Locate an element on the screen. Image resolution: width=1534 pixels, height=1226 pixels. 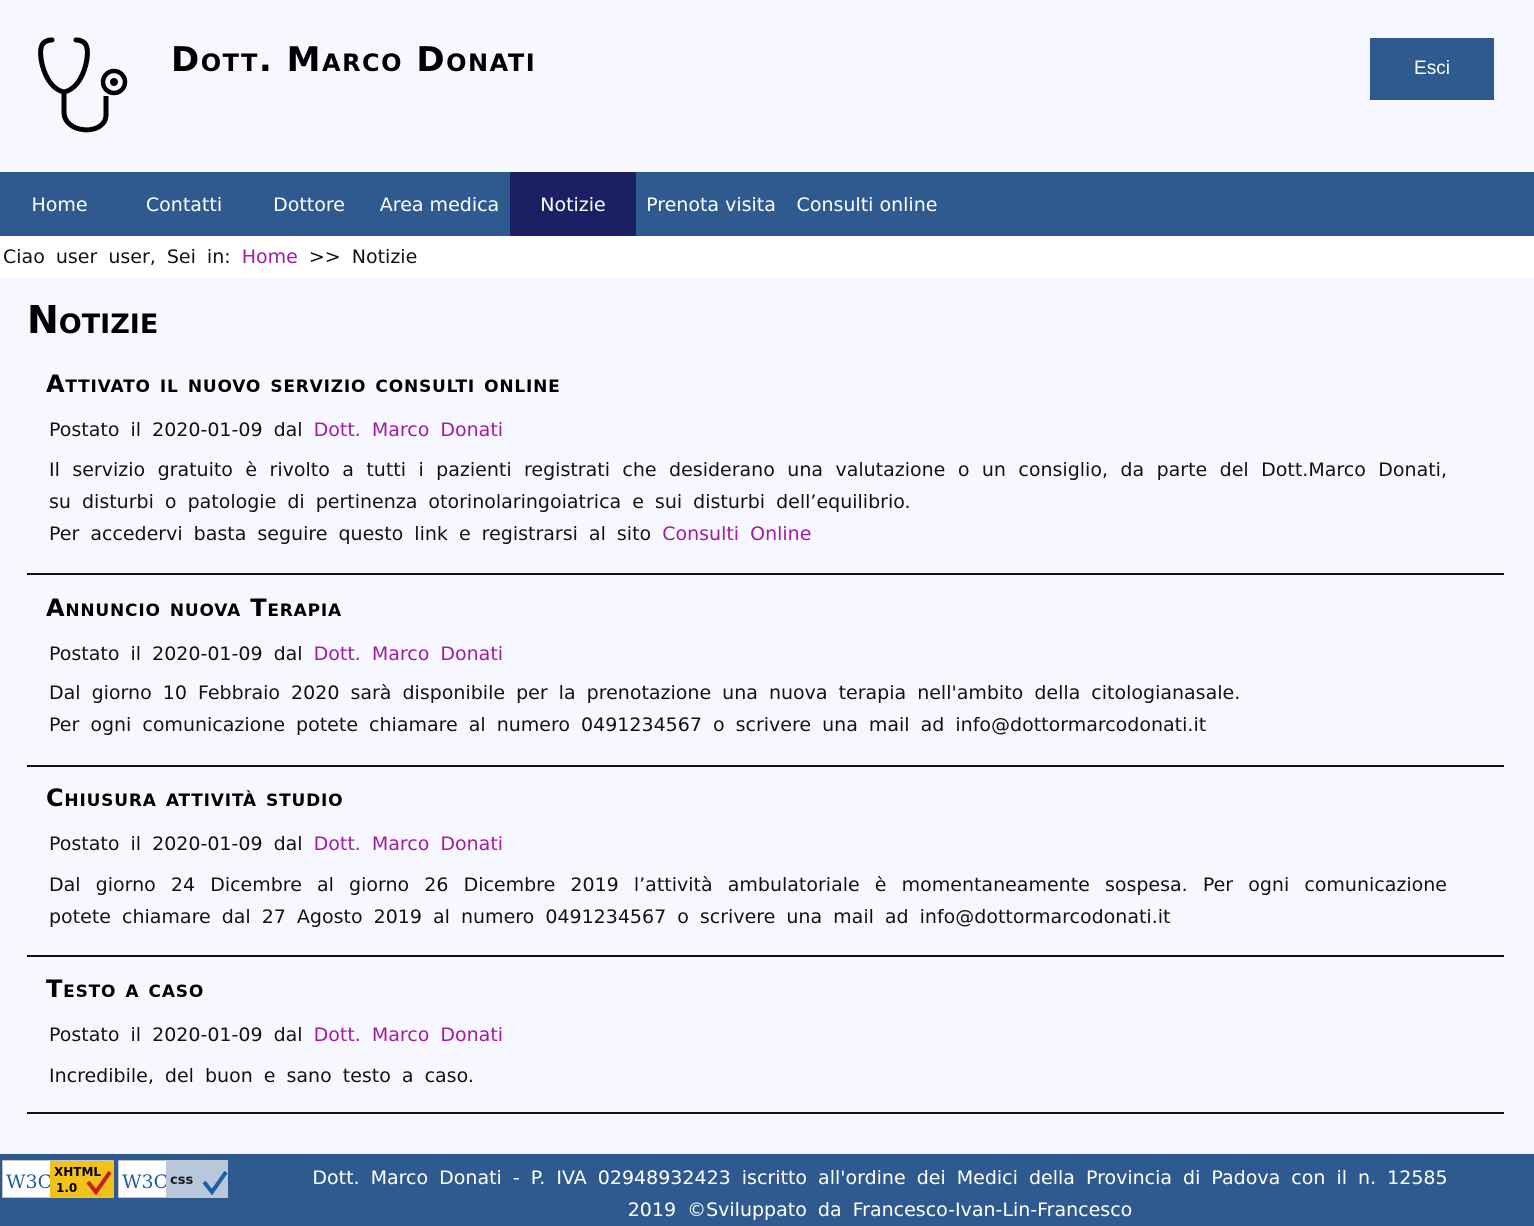
nav-item-area-medica: Area medica is located at coordinates (439, 204).